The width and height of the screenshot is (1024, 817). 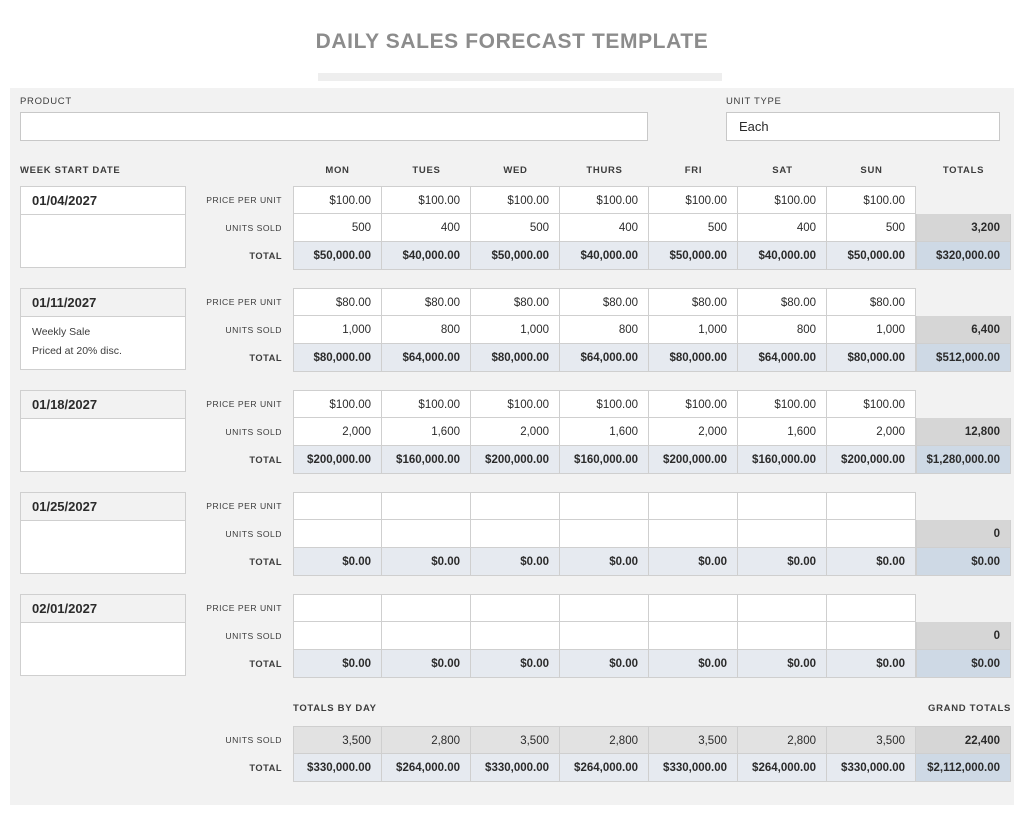 I want to click on footer-day-cell: 3,500, so click(x=515, y=740).